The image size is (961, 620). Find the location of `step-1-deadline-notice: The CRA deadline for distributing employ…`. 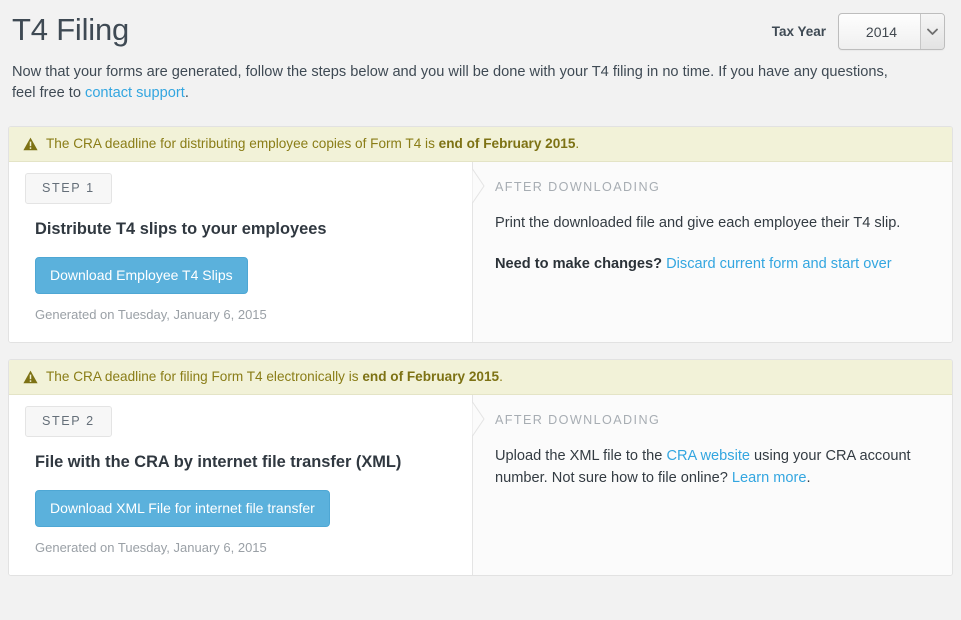

step-1-deadline-notice: The CRA deadline for distributing employ… is located at coordinates (480, 144).